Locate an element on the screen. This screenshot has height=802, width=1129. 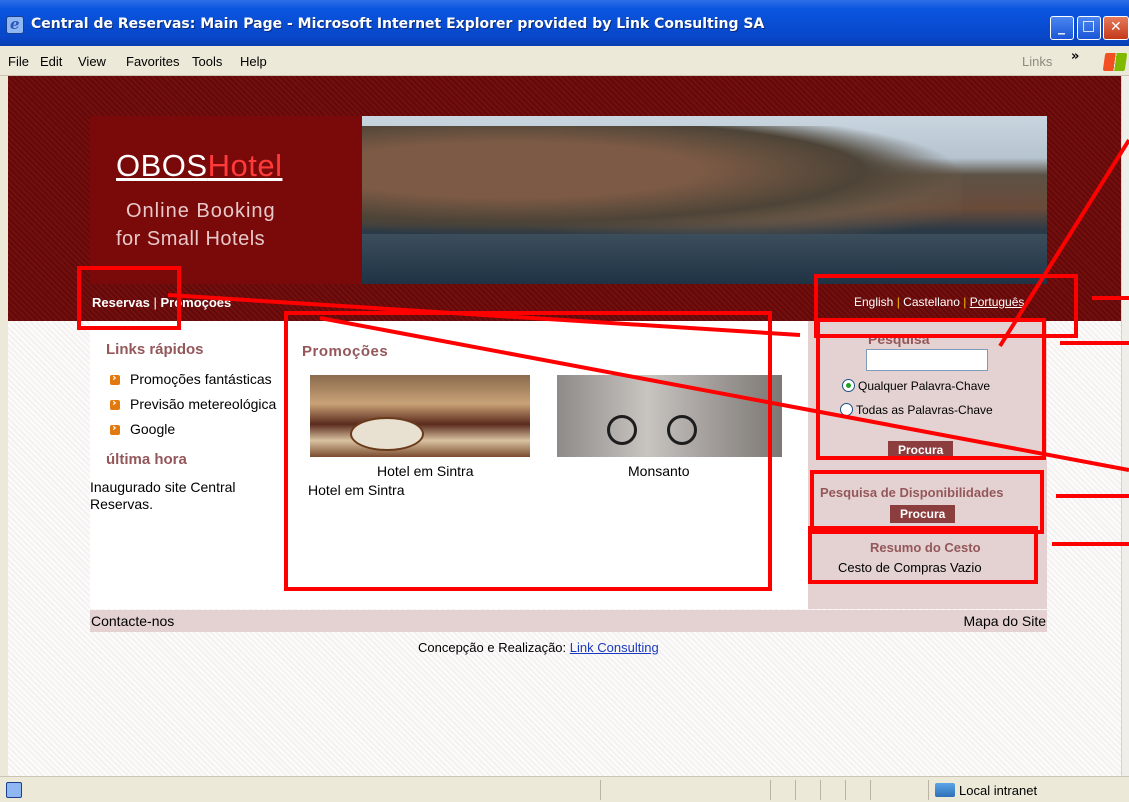
maximize-icon: □ is located at coordinates (1089, 26).